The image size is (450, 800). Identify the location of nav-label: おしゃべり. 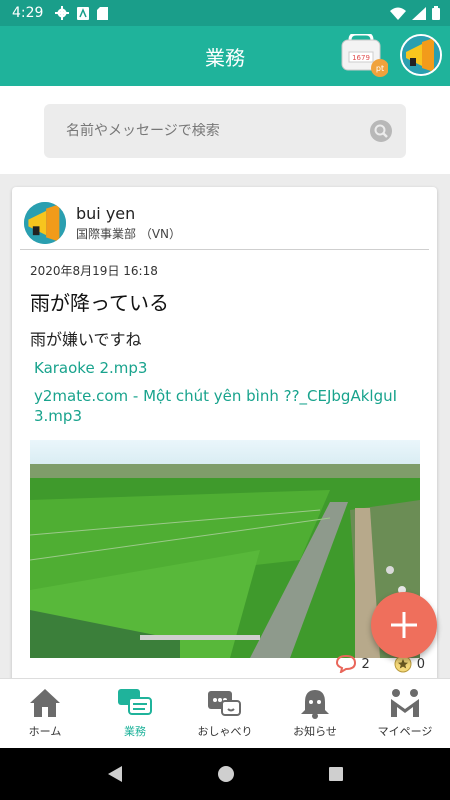
(225, 731).